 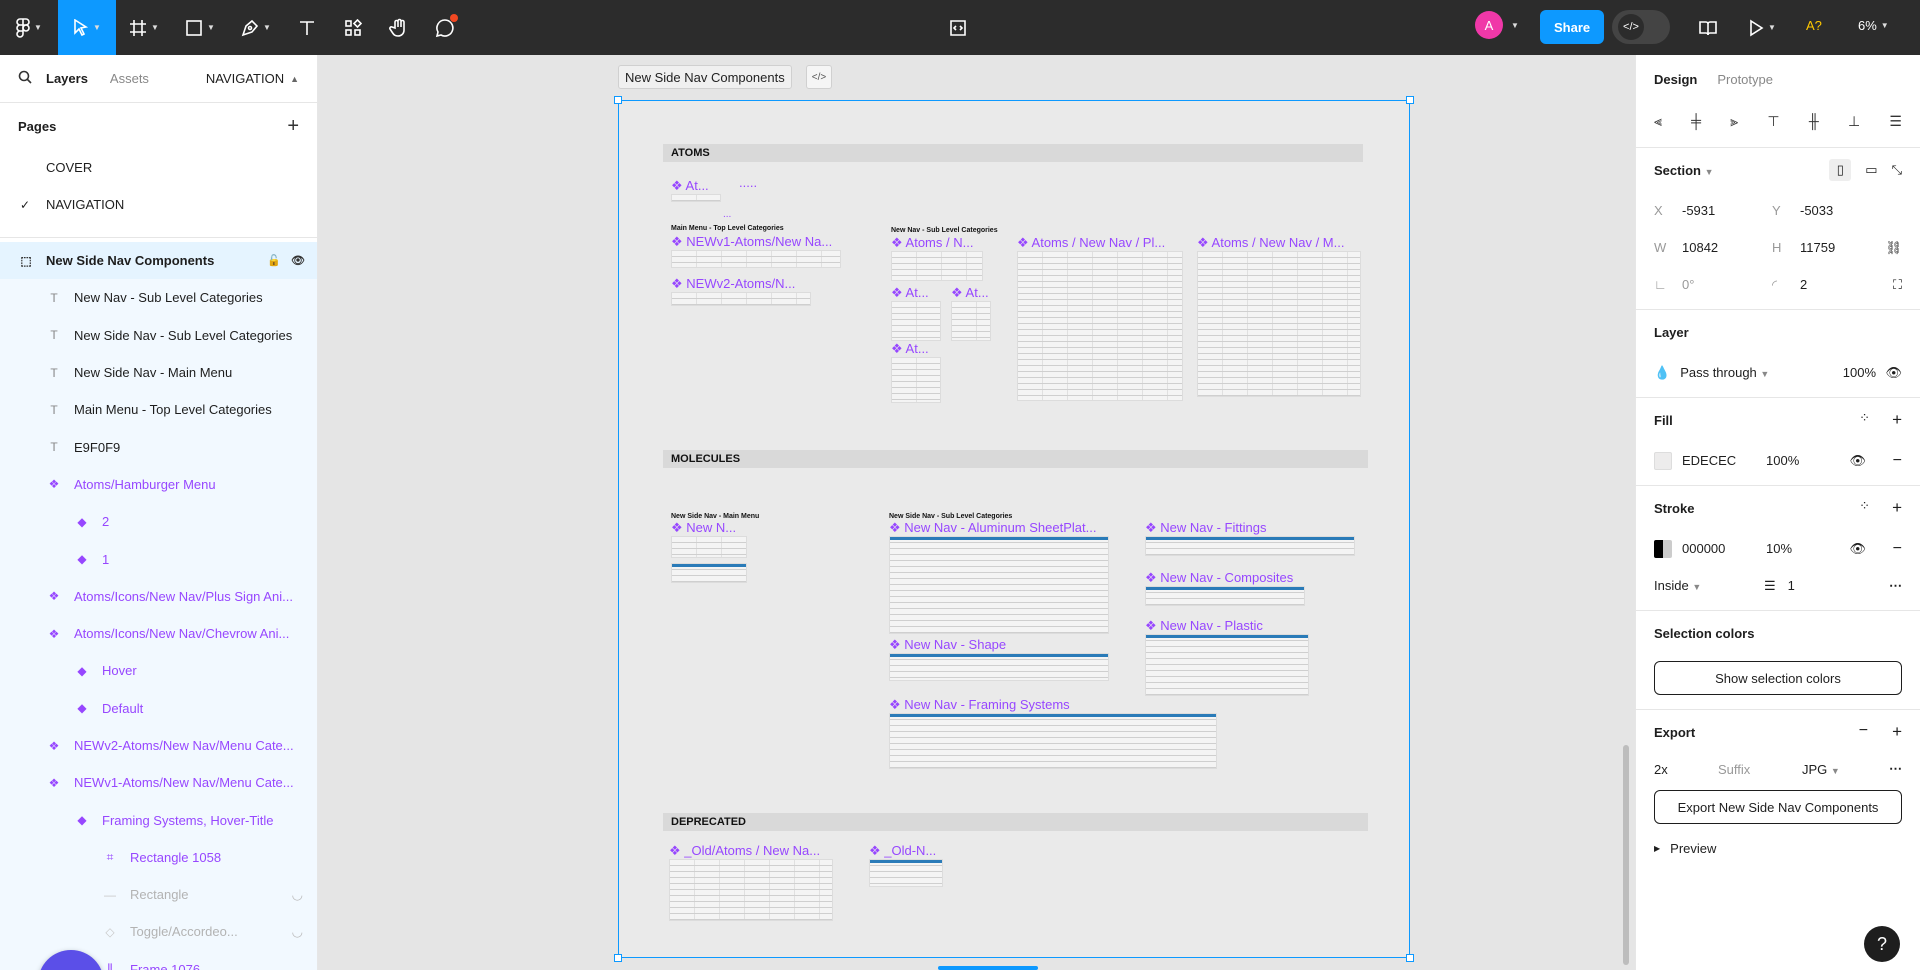 What do you see at coordinates (67, 78) in the screenshot?
I see `tab-layers: Layers` at bounding box center [67, 78].